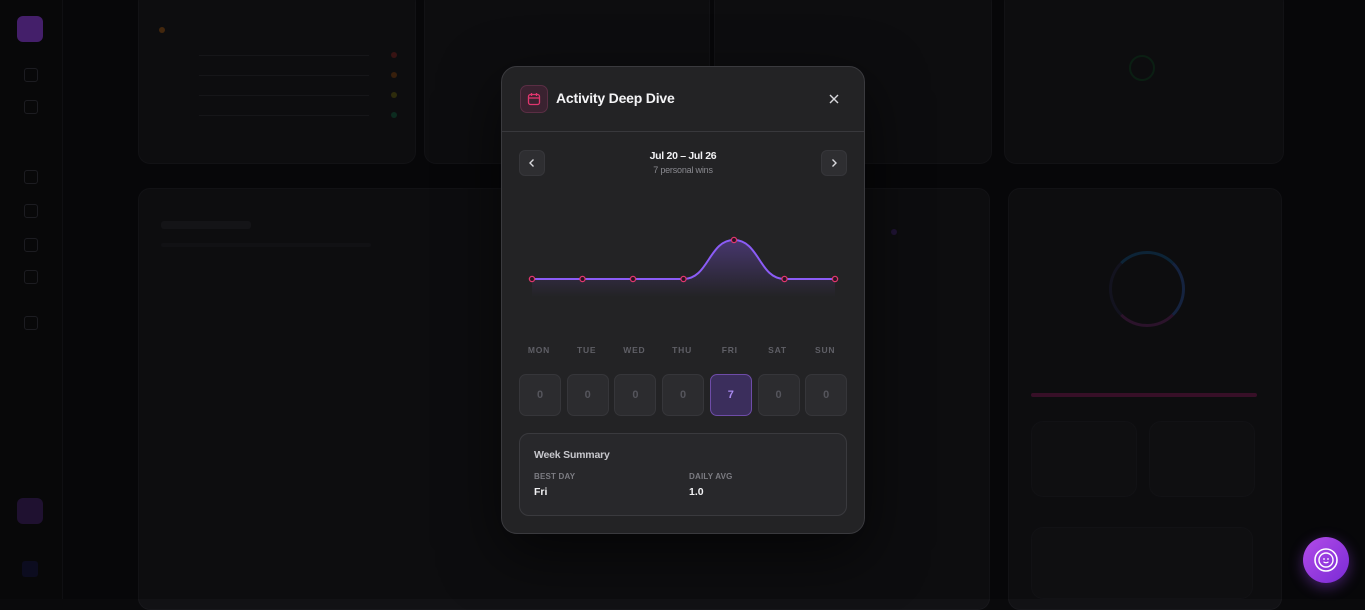 This screenshot has width=1365, height=610. Describe the element at coordinates (682, 350) in the screenshot. I see `day-label-thu: THU` at that location.